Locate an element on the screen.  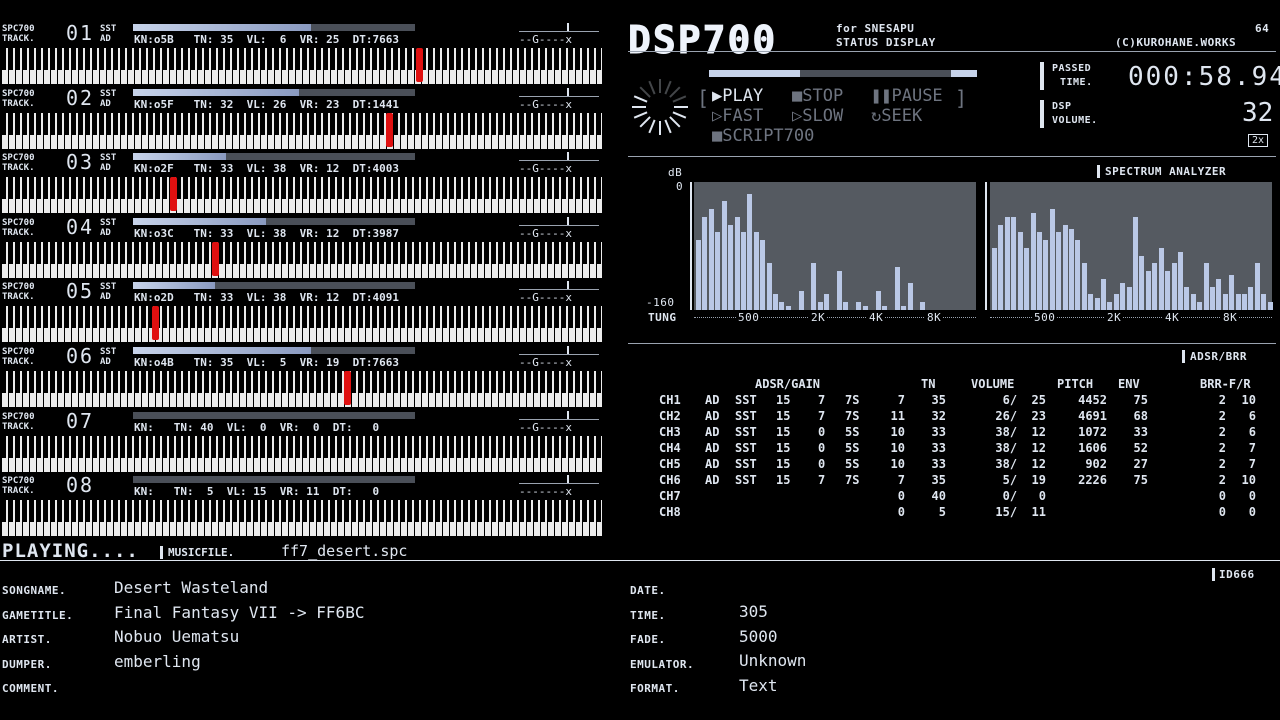
adsr-cell-ch: CH2 is located at coordinates (670, 416).